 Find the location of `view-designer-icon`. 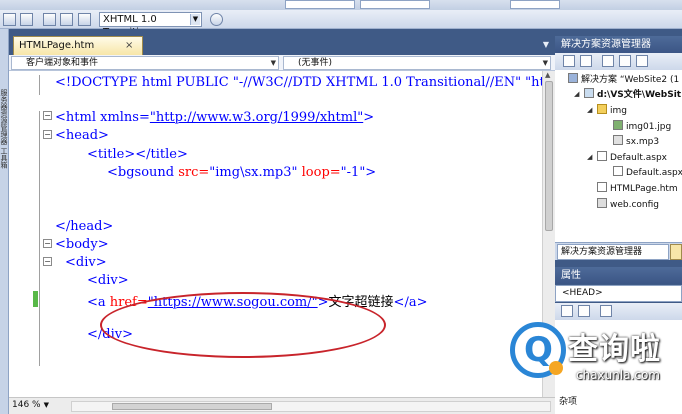

view-designer-icon is located at coordinates (642, 61).